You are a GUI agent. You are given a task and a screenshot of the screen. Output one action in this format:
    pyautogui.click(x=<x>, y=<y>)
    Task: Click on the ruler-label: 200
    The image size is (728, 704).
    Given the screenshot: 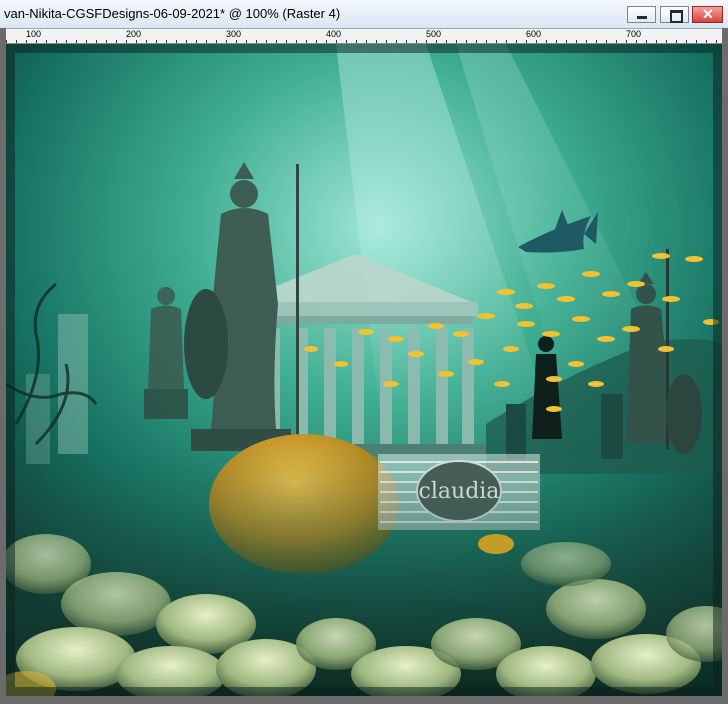 What is the action you would take?
    pyautogui.click(x=134, y=34)
    